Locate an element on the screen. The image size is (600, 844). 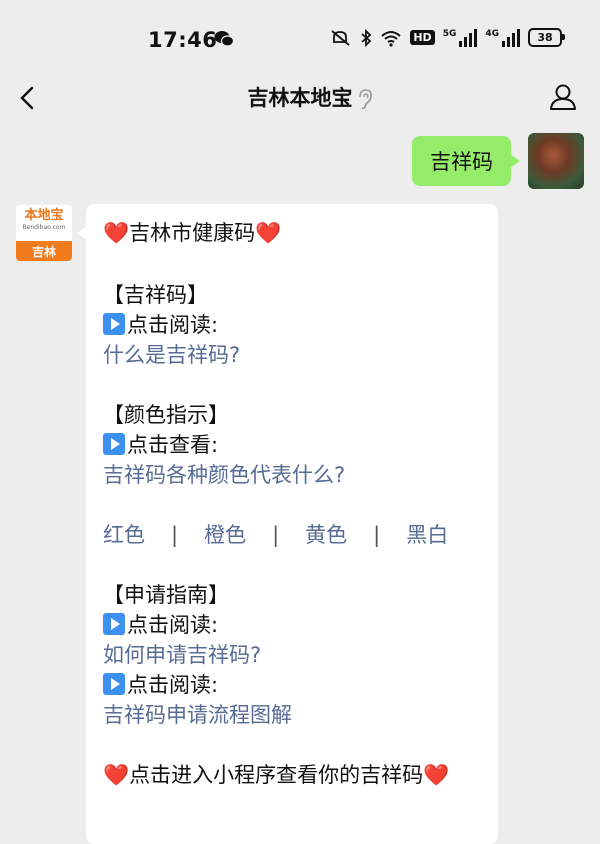
link-color-black-white: 黑白 is located at coordinates (427, 535).